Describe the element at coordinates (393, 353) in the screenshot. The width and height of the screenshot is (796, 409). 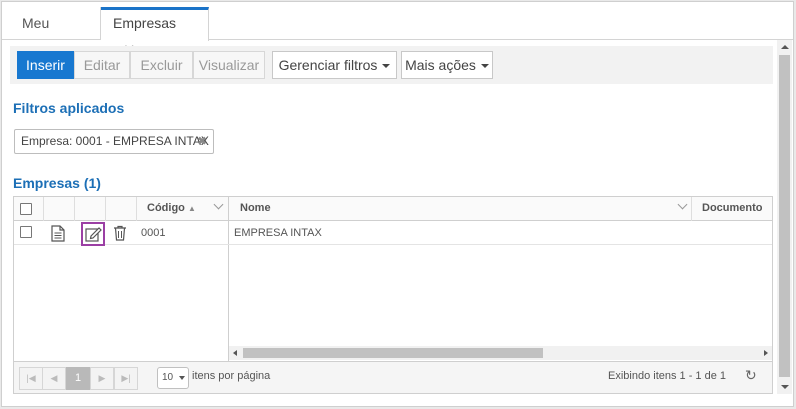
I see `horizontal-scroll-thumb` at that location.